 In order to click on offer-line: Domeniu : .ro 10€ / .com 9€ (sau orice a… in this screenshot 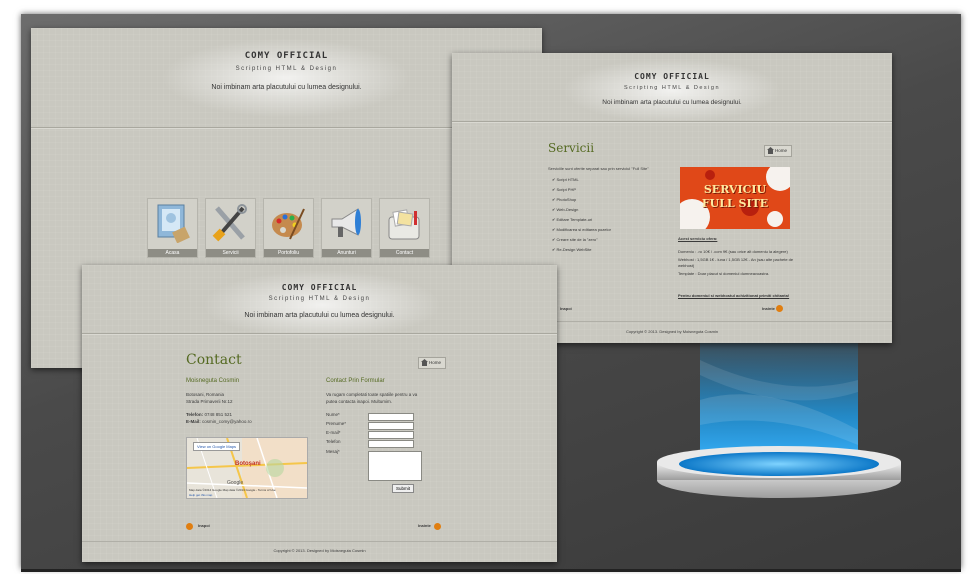, I will do `click(733, 251)`.